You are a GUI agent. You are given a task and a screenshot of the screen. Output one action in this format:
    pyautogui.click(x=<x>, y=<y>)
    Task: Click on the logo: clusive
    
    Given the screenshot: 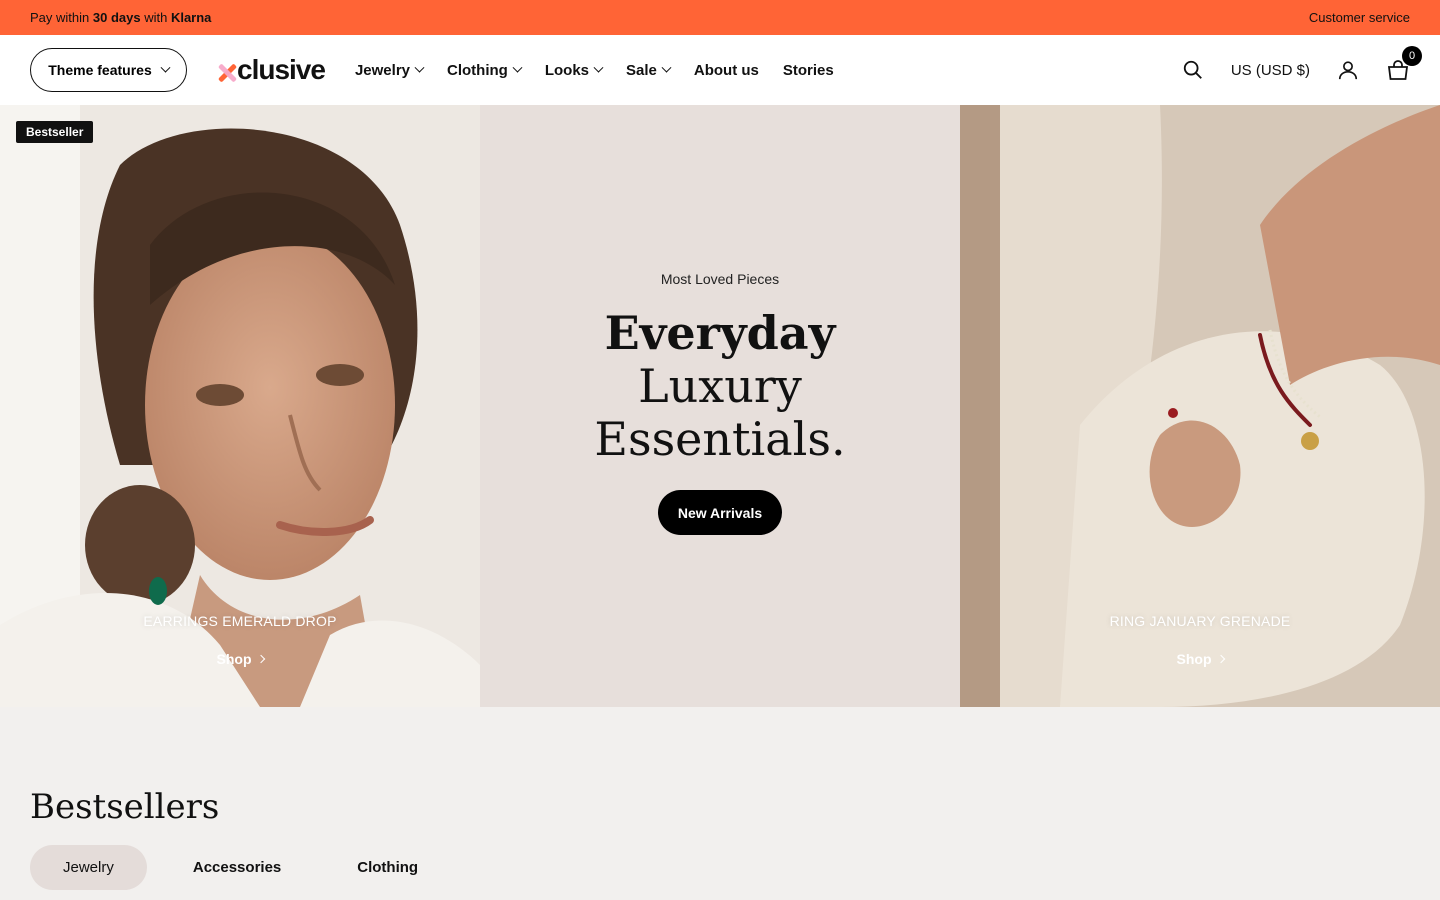 What is the action you would take?
    pyautogui.click(x=272, y=70)
    